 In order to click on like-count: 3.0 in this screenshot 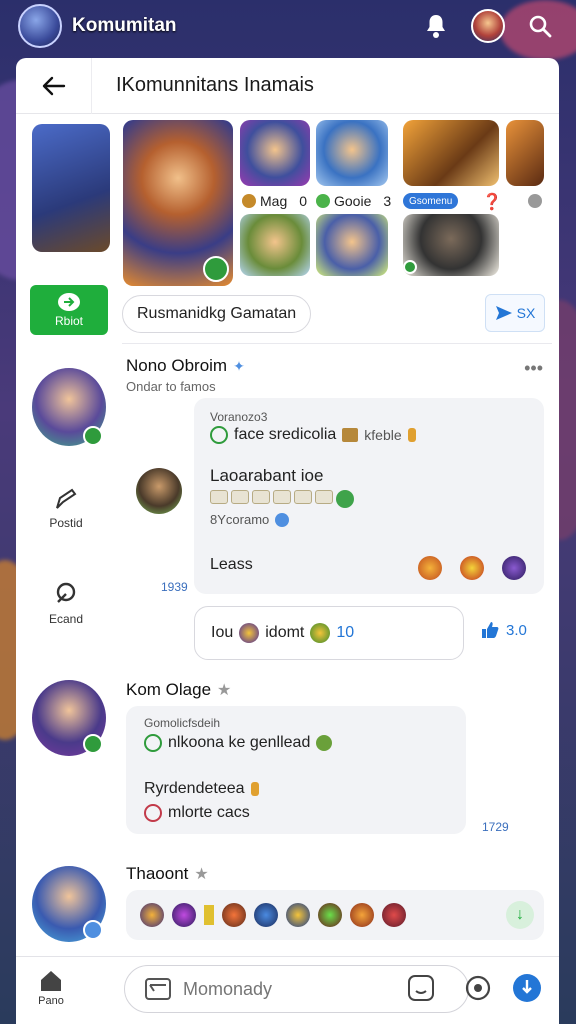, I will do `click(516, 630)`.